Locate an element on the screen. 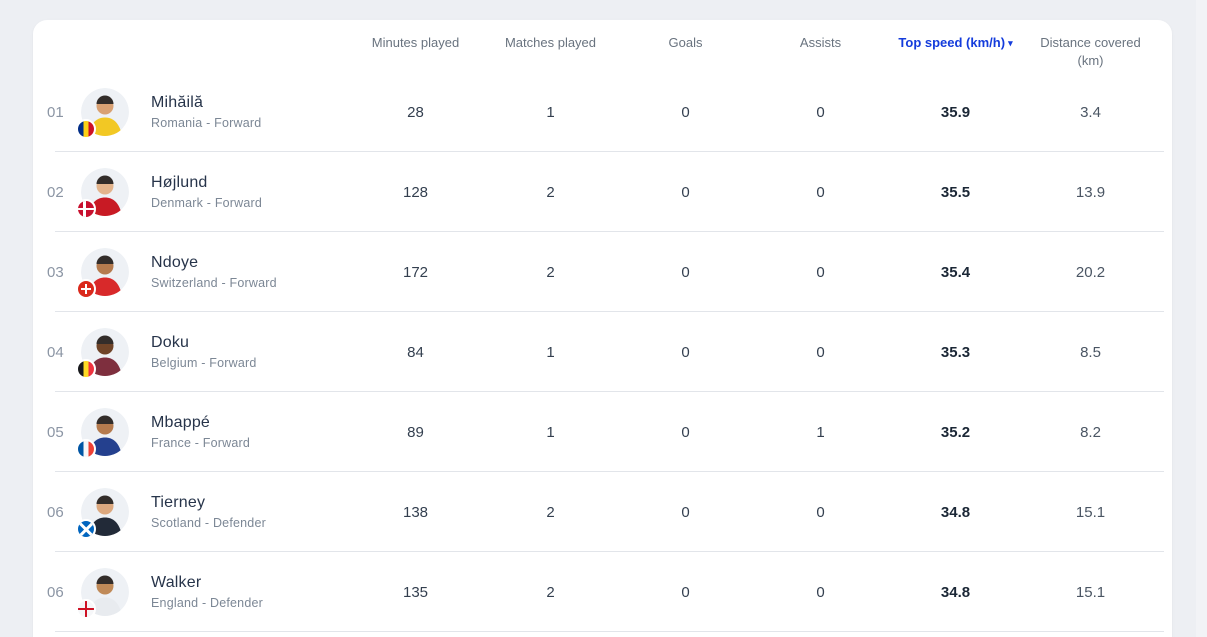  rank-label: 01 is located at coordinates (55, 112).